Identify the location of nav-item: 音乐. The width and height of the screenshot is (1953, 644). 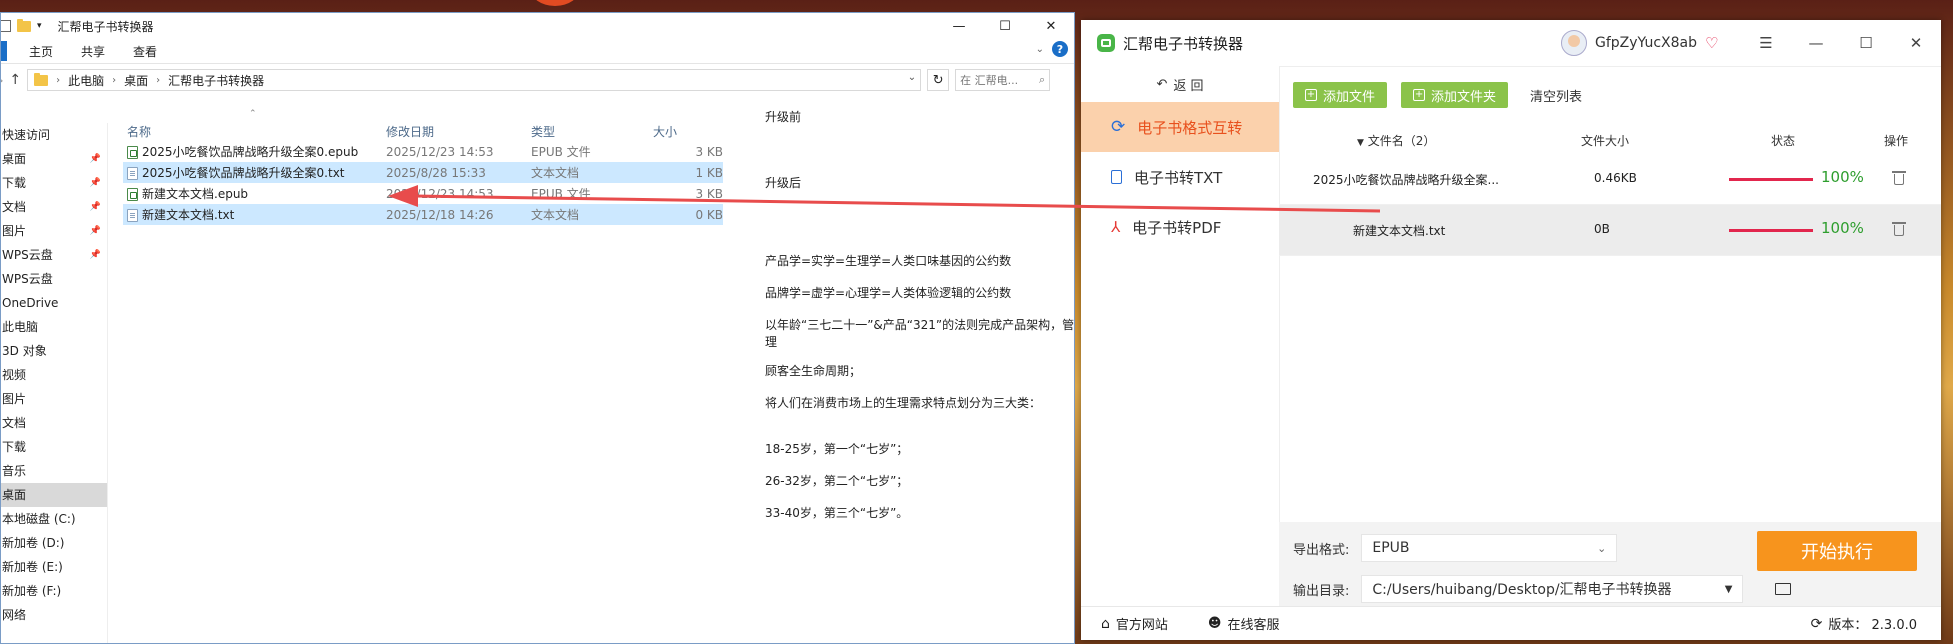
(54, 471).